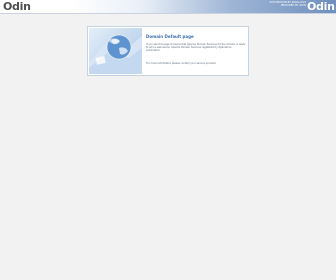 This screenshot has width=336, height=280. I want to click on odin-logo-right: Odin, so click(321, 6).